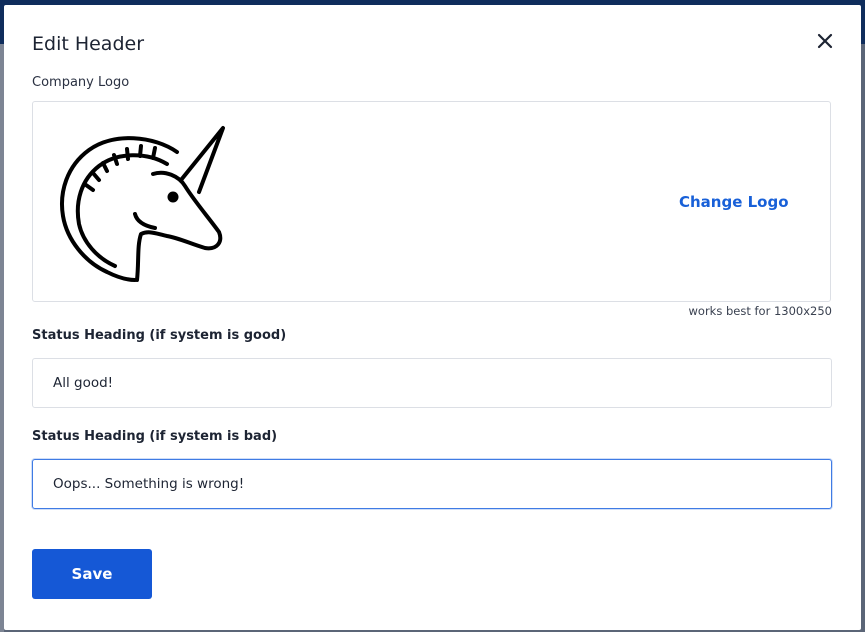 This screenshot has height=632, width=865. Describe the element at coordinates (432, 383) in the screenshot. I see `good-status-input` at that location.